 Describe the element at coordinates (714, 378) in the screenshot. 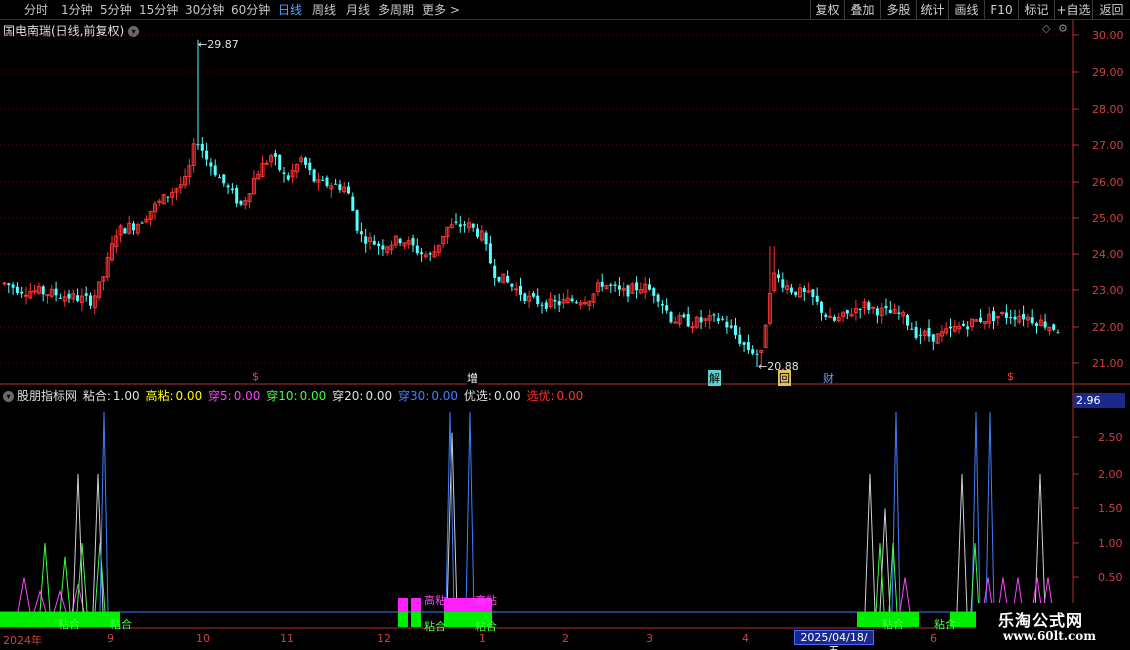

I see `event-marker-unlock: 解` at that location.